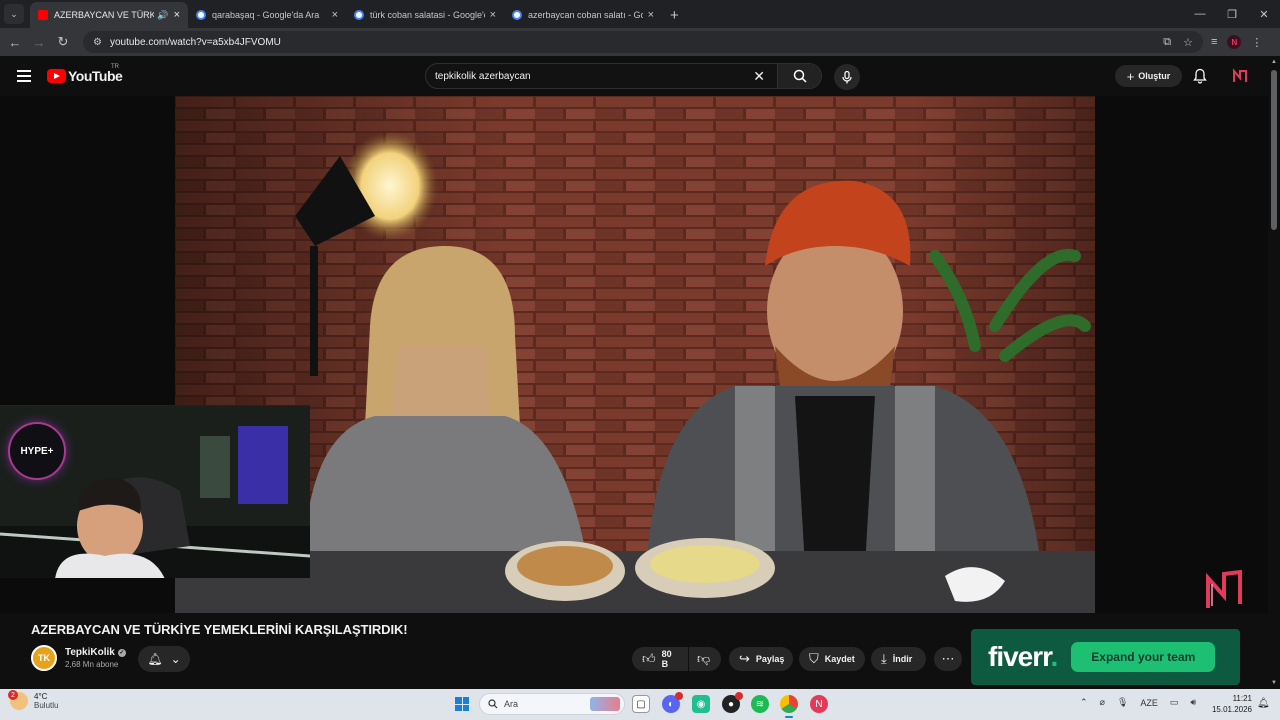 This screenshot has width=1280, height=720. Describe the element at coordinates (155, 659) in the screenshot. I see `bell-icon: 🔔︎` at that location.